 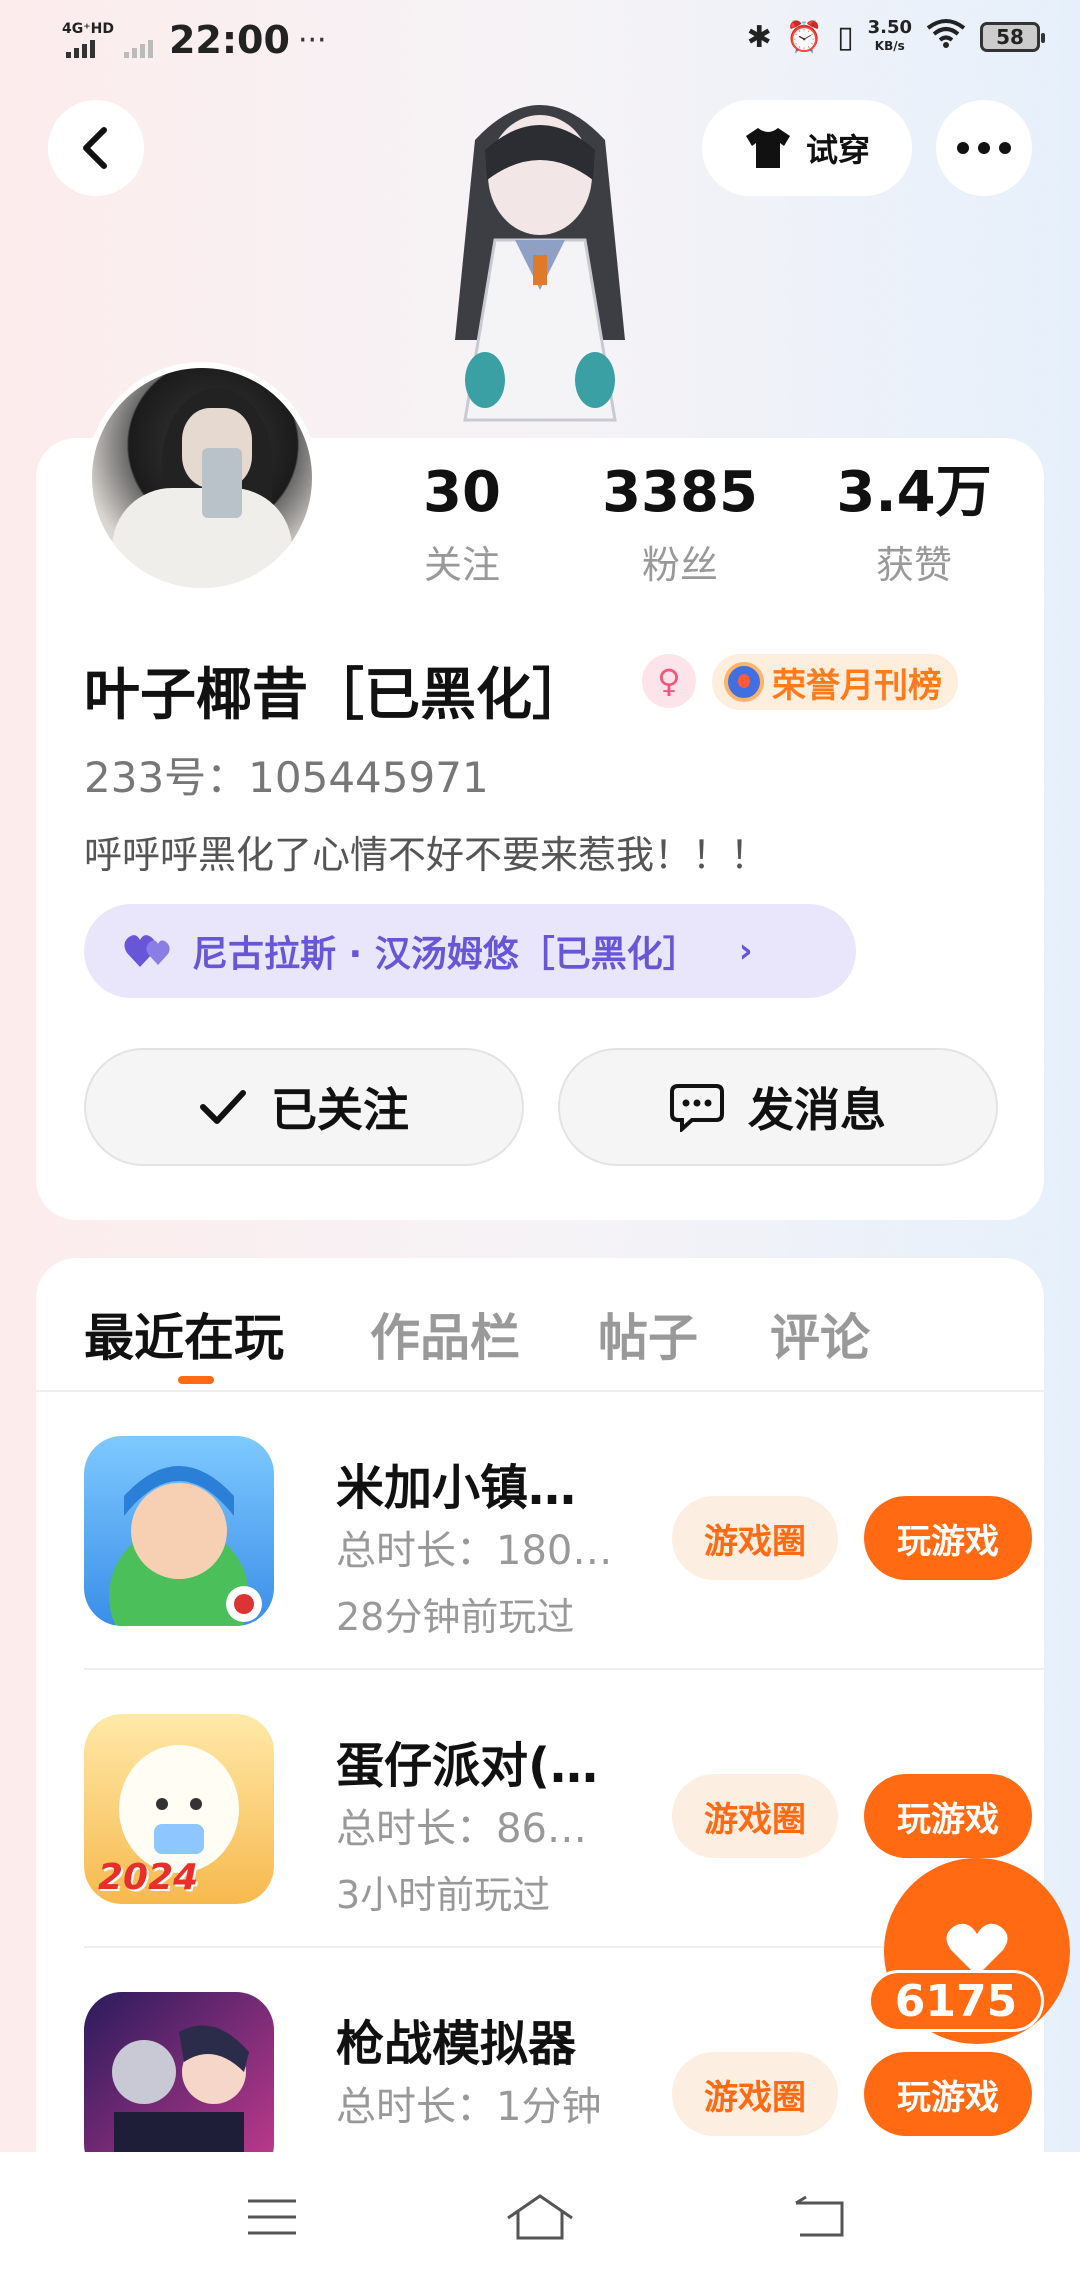 What do you see at coordinates (456, 2044) in the screenshot?
I see `game-name: 枪战模拟器` at bounding box center [456, 2044].